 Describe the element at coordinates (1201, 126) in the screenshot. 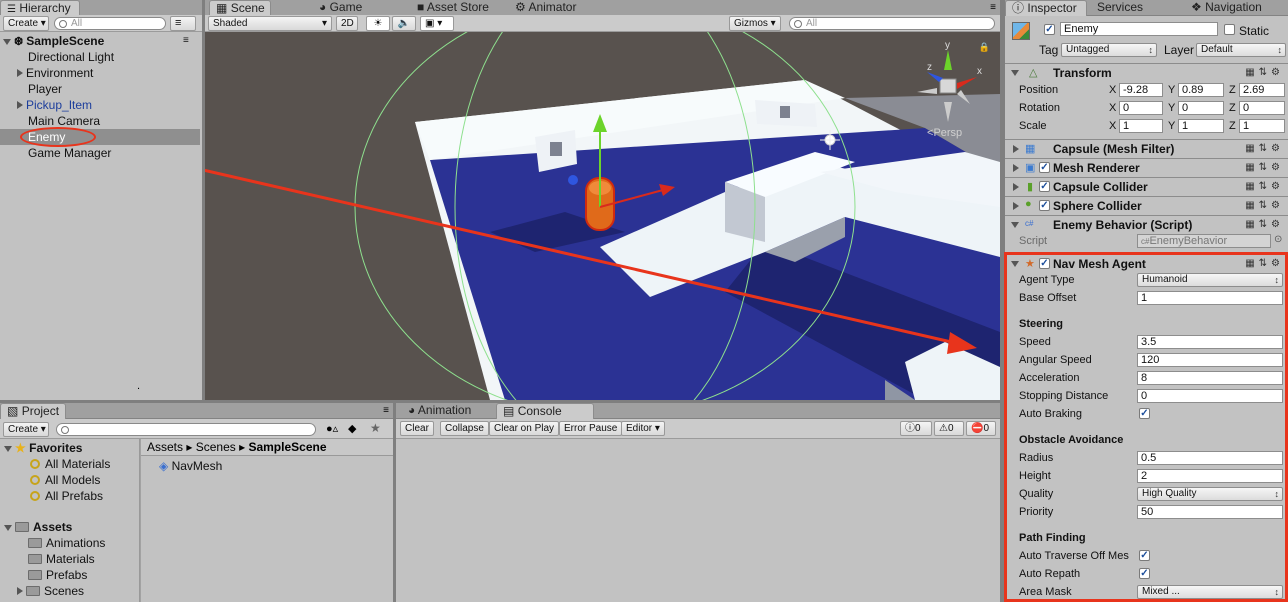

I see `scale-y-field: 1` at that location.